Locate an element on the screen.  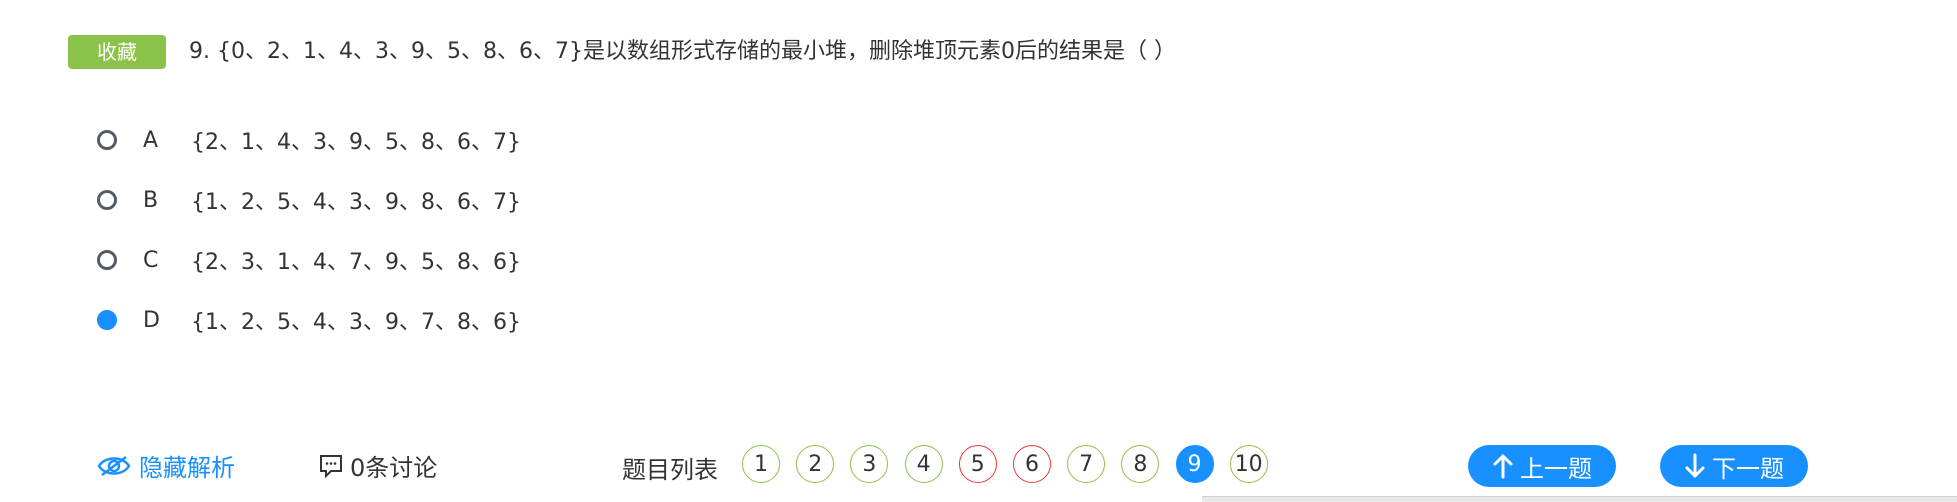
option-a: A {2、1、4、3、9、5、8、6、7} is located at coordinates (309, 140).